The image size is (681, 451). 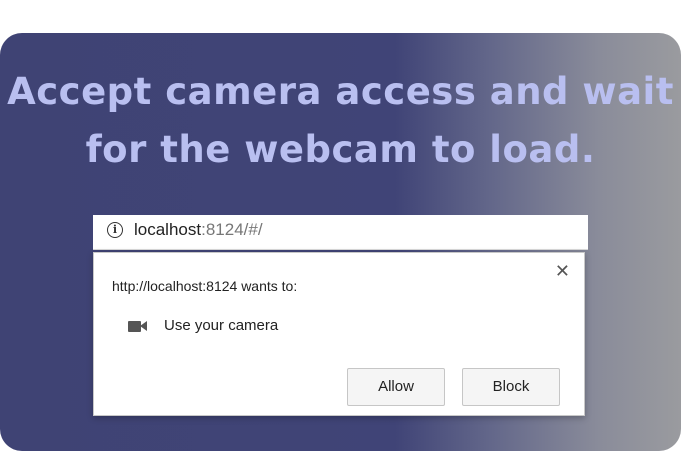 What do you see at coordinates (511, 387) in the screenshot?
I see `block-button: Block` at bounding box center [511, 387].